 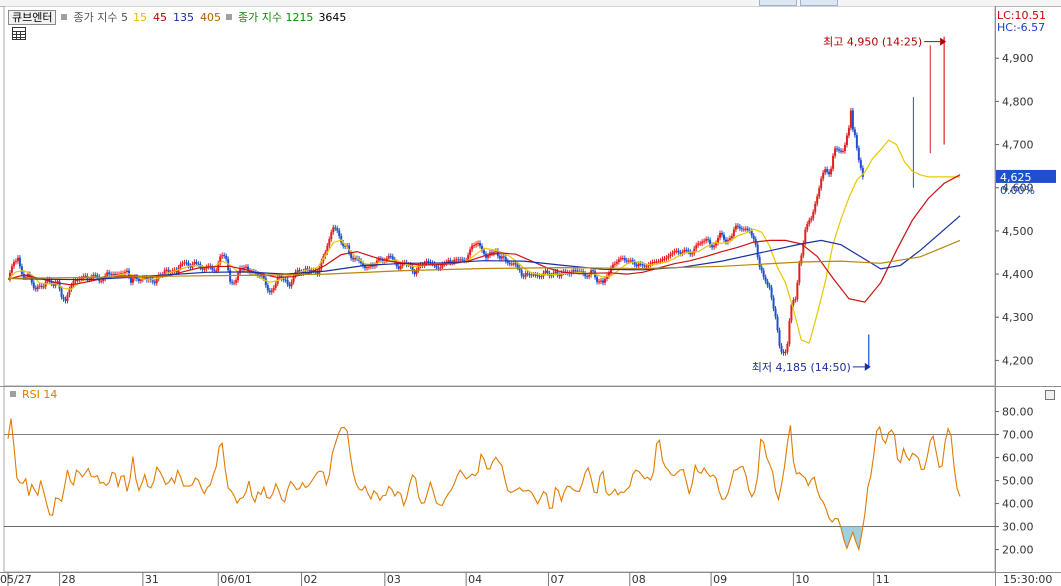 What do you see at coordinates (40, 394) in the screenshot?
I see `rsi-label: RSI 14` at bounding box center [40, 394].